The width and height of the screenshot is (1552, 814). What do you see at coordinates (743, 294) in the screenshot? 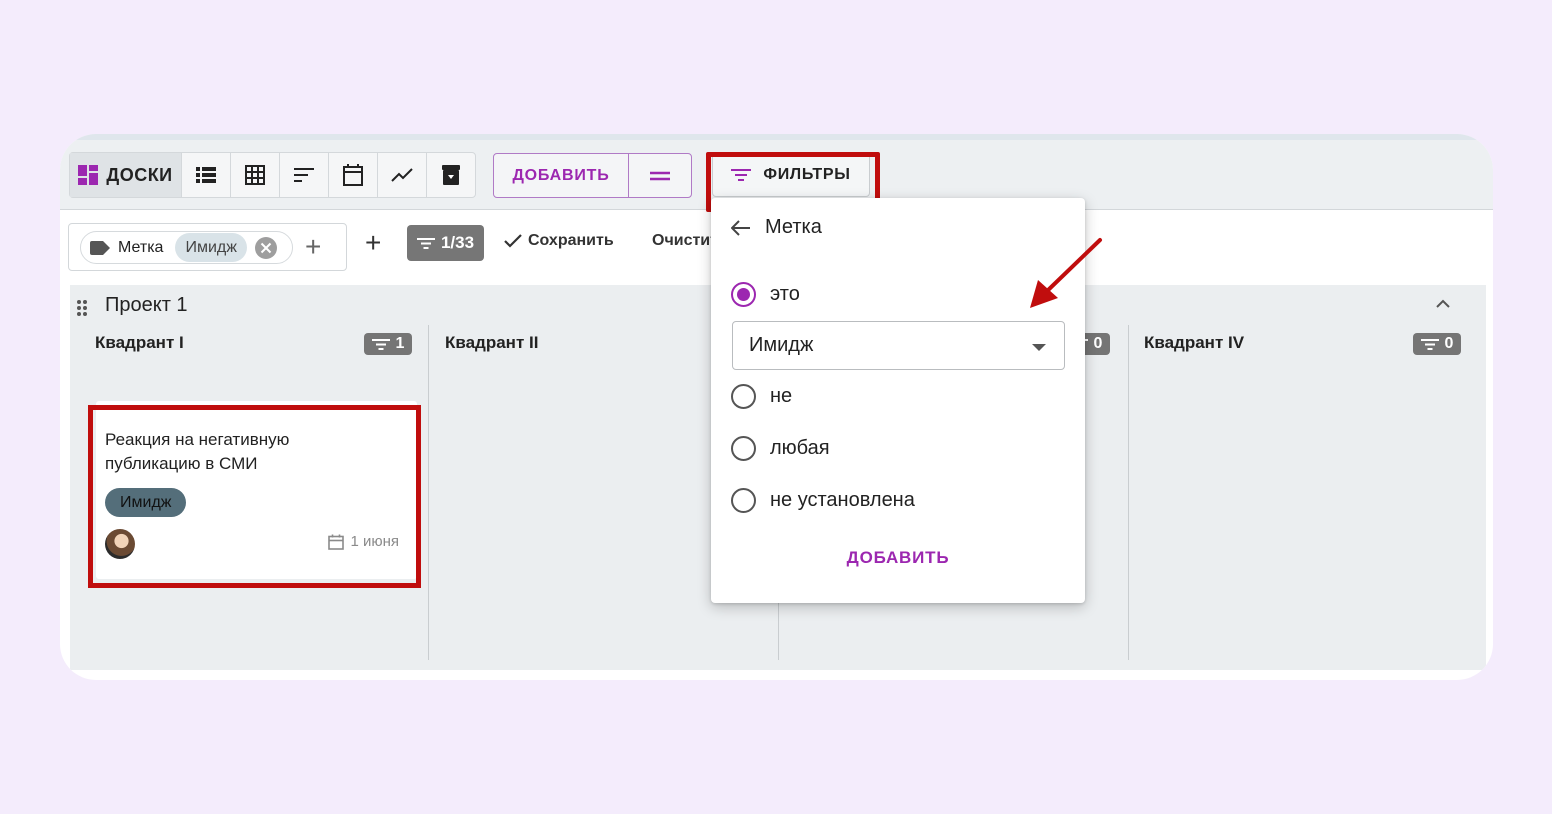
I see `radio-button-selected` at bounding box center [743, 294].